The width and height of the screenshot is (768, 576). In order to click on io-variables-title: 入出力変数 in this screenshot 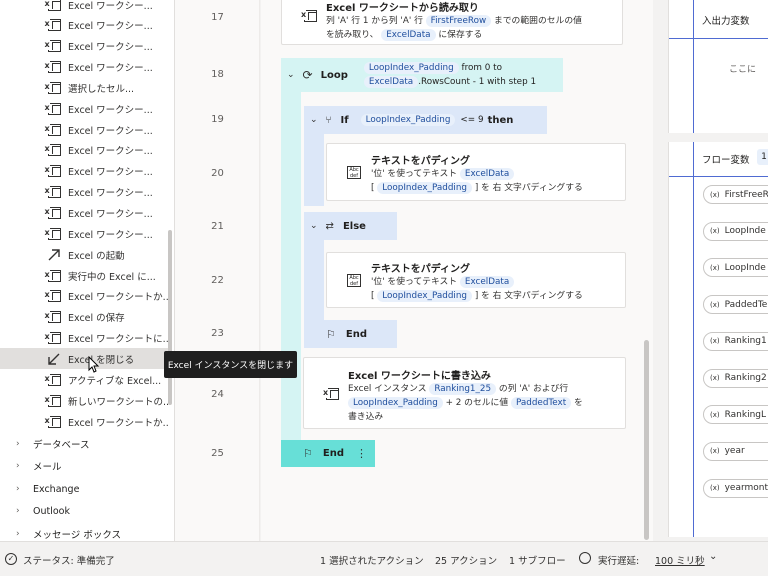, I will do `click(726, 21)`.